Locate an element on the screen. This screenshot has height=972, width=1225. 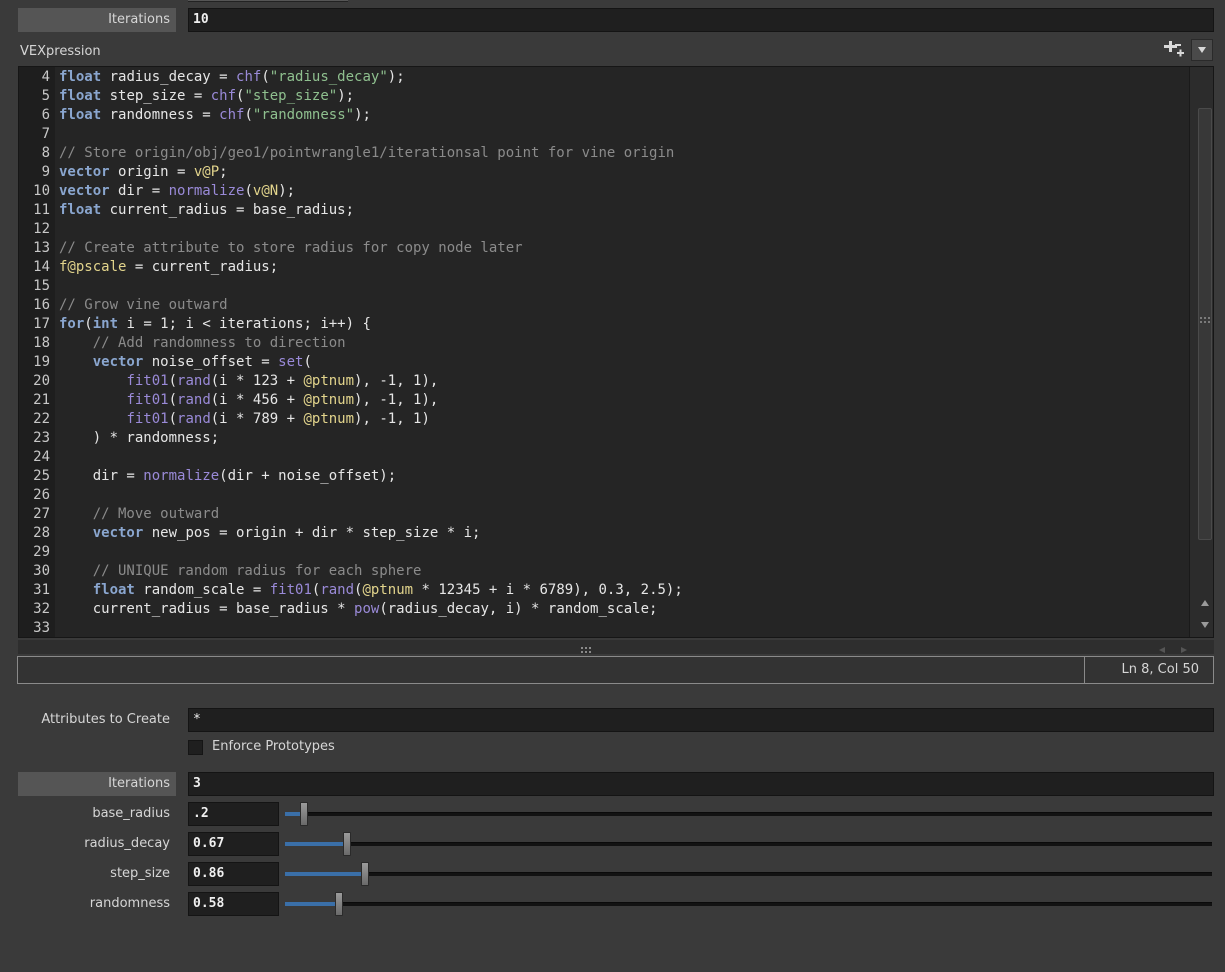
radius-decay-field: 0.67 is located at coordinates (233, 844).